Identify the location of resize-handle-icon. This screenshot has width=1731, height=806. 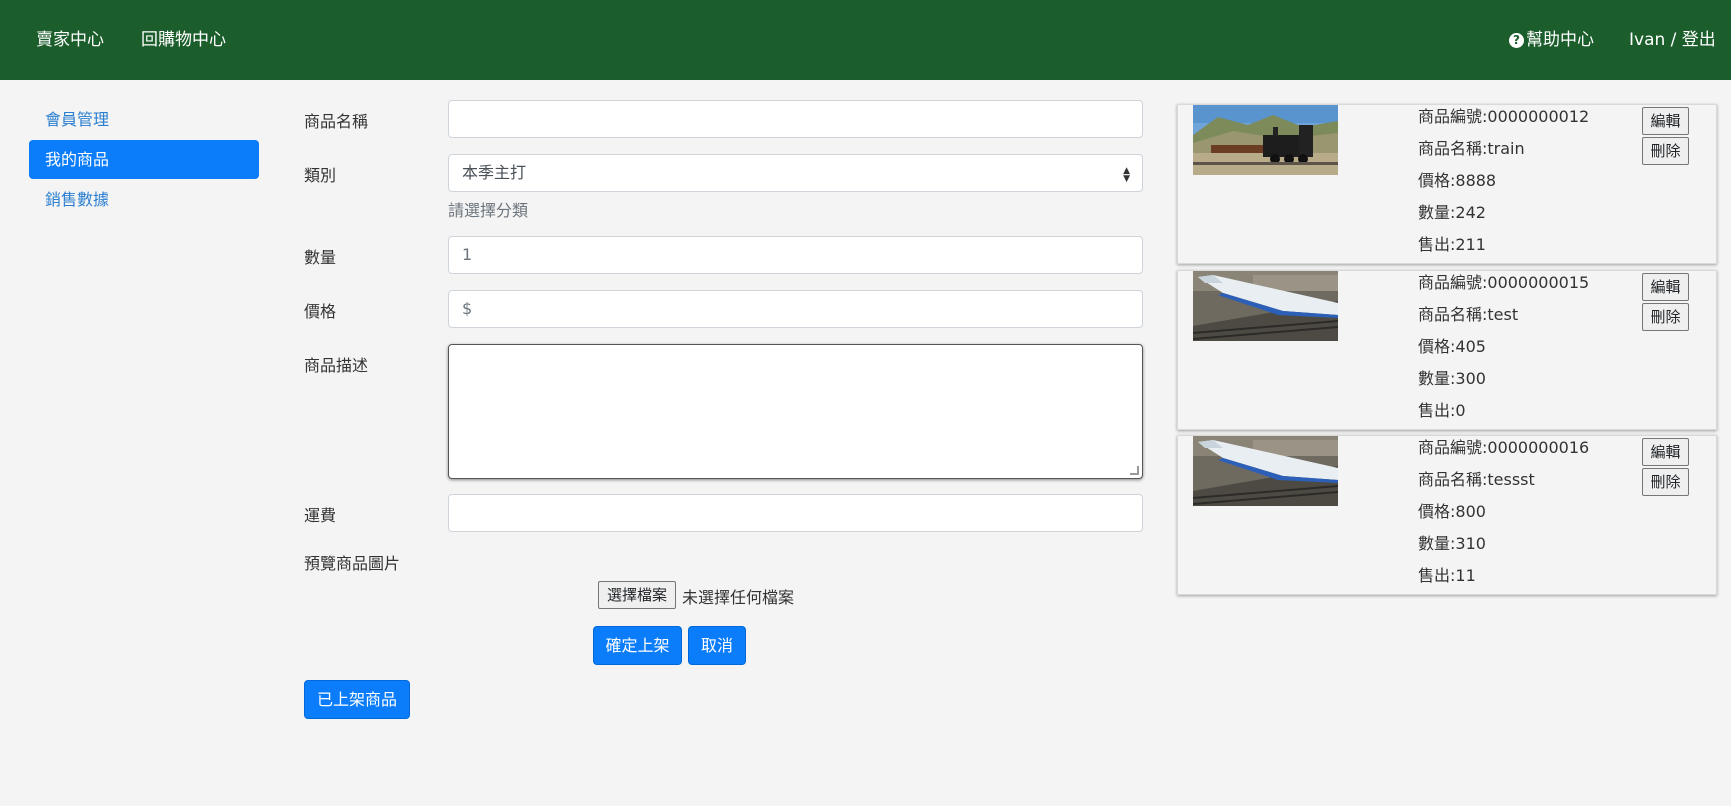
(1134, 470).